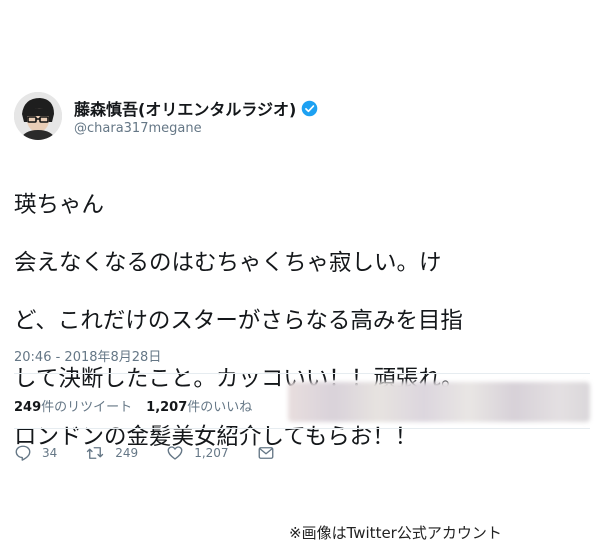  Describe the element at coordinates (228, 263) in the screenshot. I see `tweet-text-line: 会えなくなるのはむちゃくちゃ寂しい。け` at that location.